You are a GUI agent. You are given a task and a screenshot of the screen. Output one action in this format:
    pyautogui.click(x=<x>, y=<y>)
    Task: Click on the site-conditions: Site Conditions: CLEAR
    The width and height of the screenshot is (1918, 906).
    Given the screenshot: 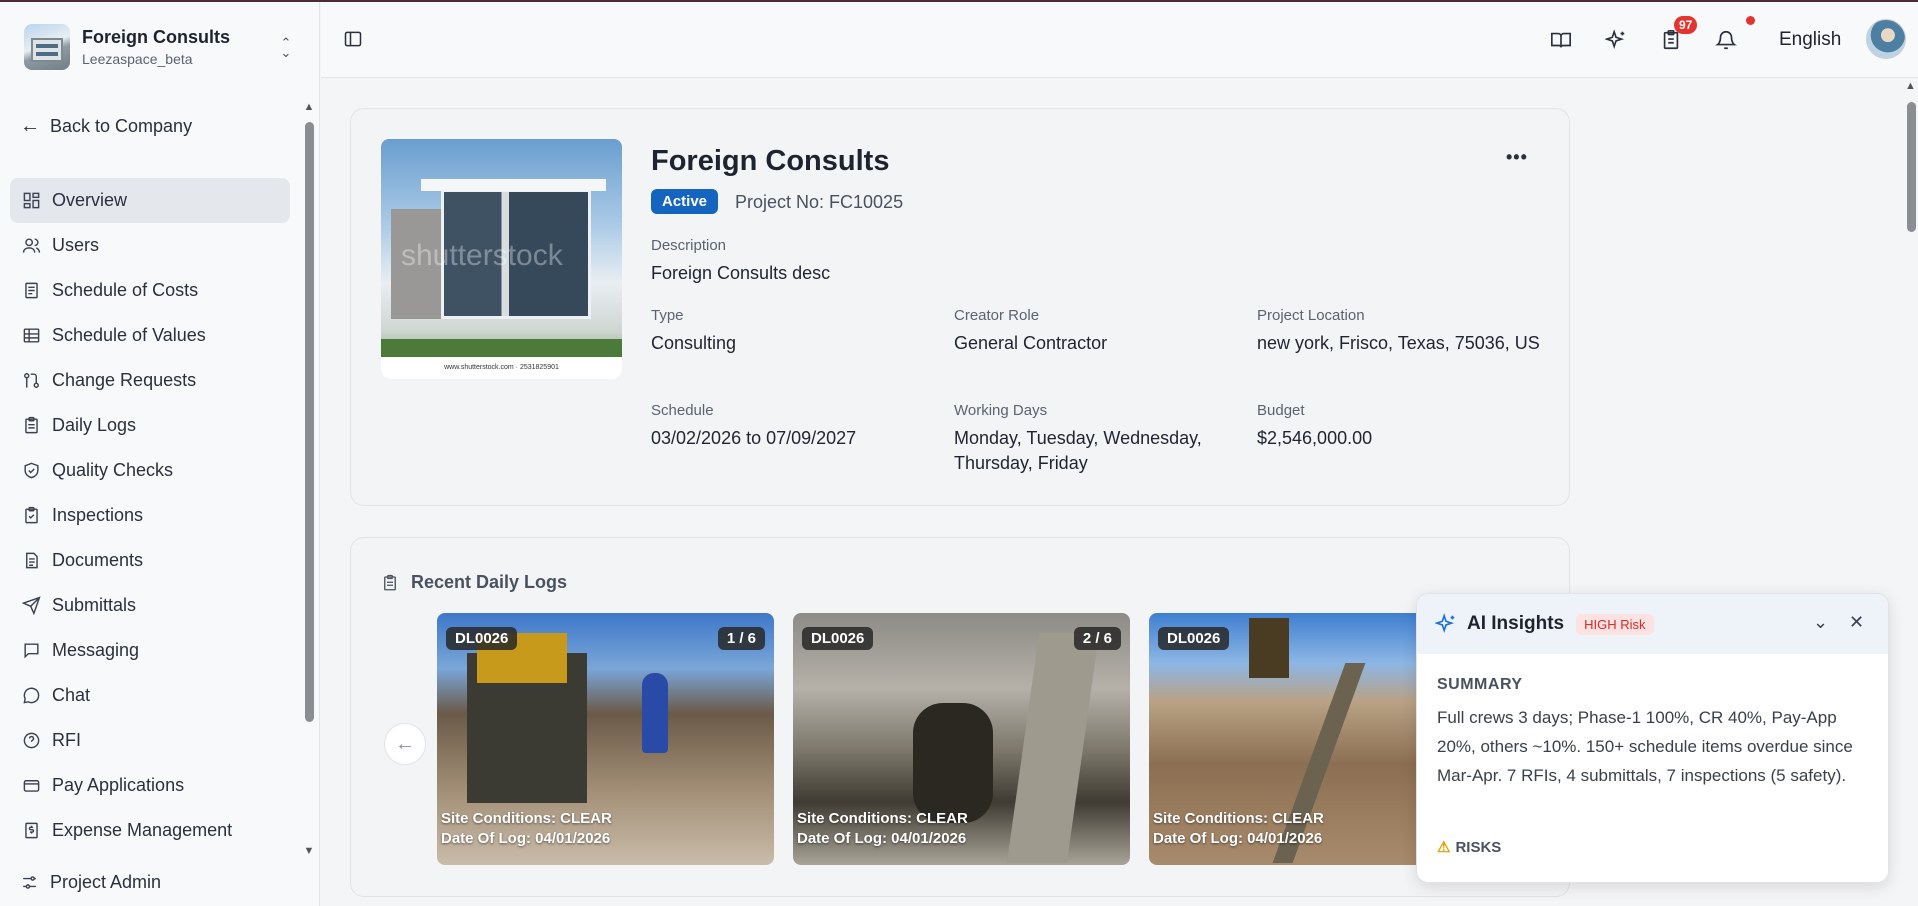 What is the action you would take?
    pyautogui.click(x=882, y=818)
    